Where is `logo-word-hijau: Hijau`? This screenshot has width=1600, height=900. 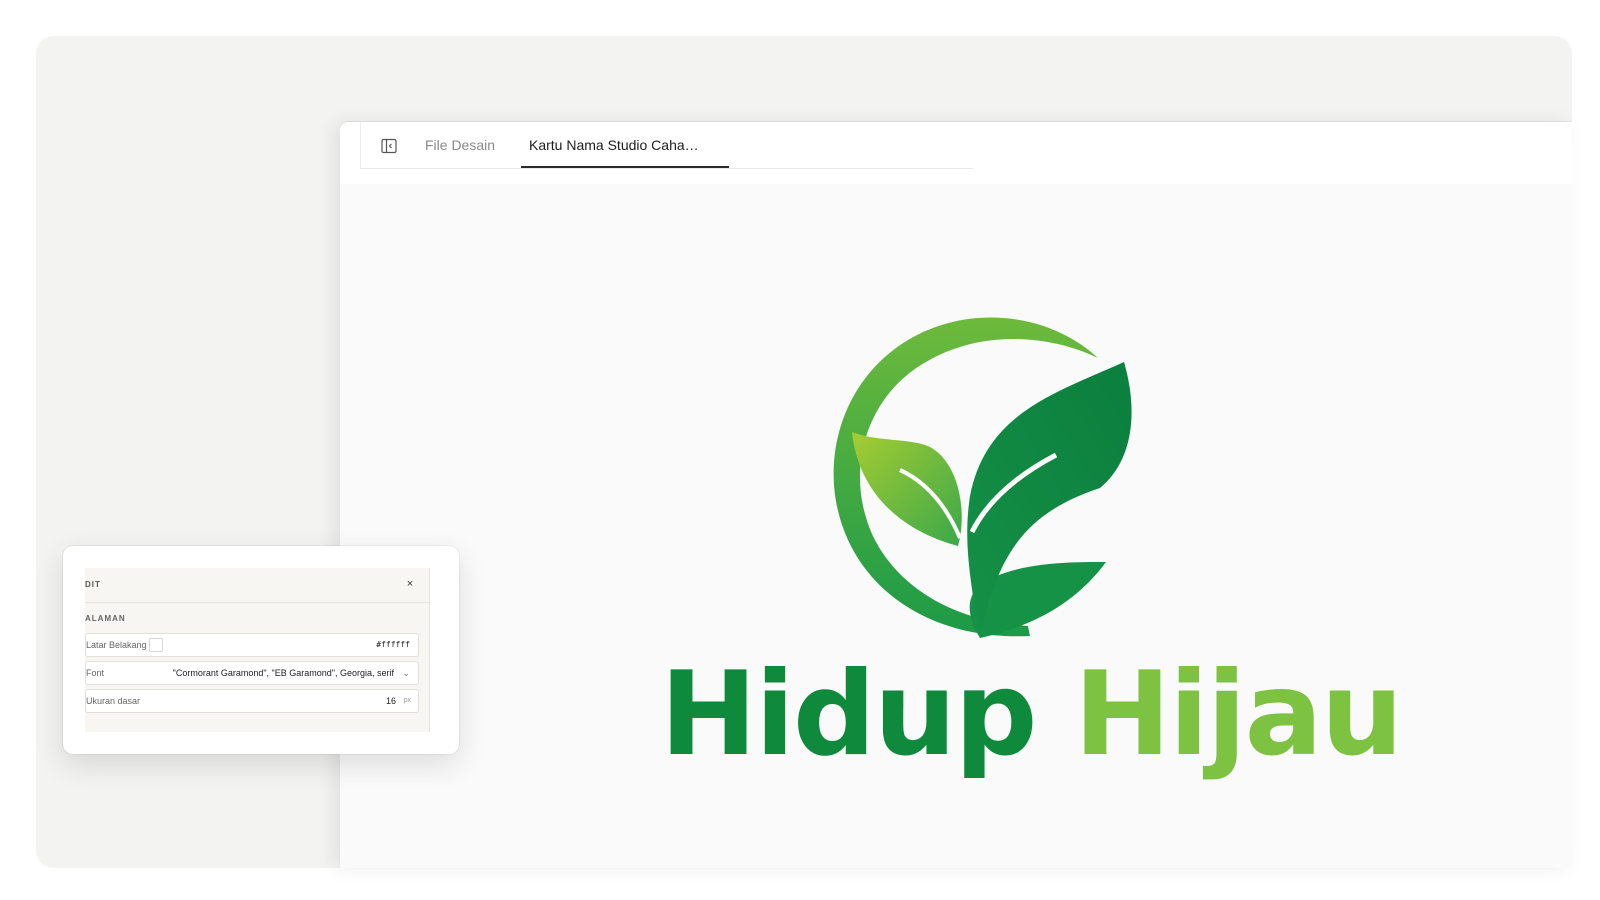 logo-word-hijau: Hijau is located at coordinates (1238, 714).